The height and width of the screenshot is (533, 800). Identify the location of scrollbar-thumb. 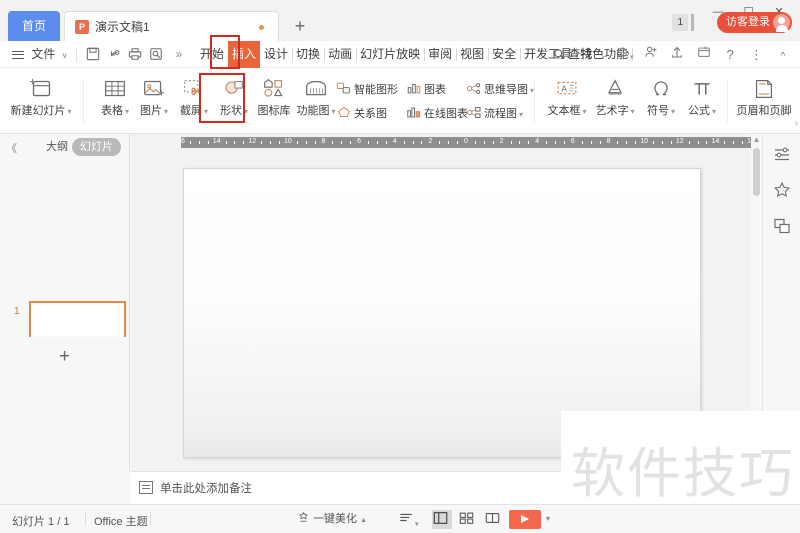
(756, 172).